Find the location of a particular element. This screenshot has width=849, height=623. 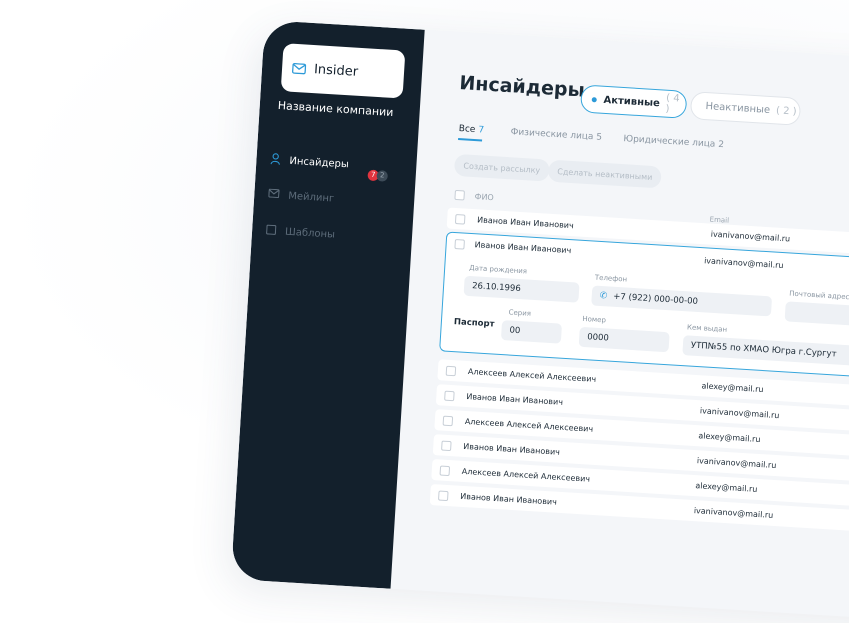

phone-value: +7 (922) 000-00-00 is located at coordinates (655, 299).